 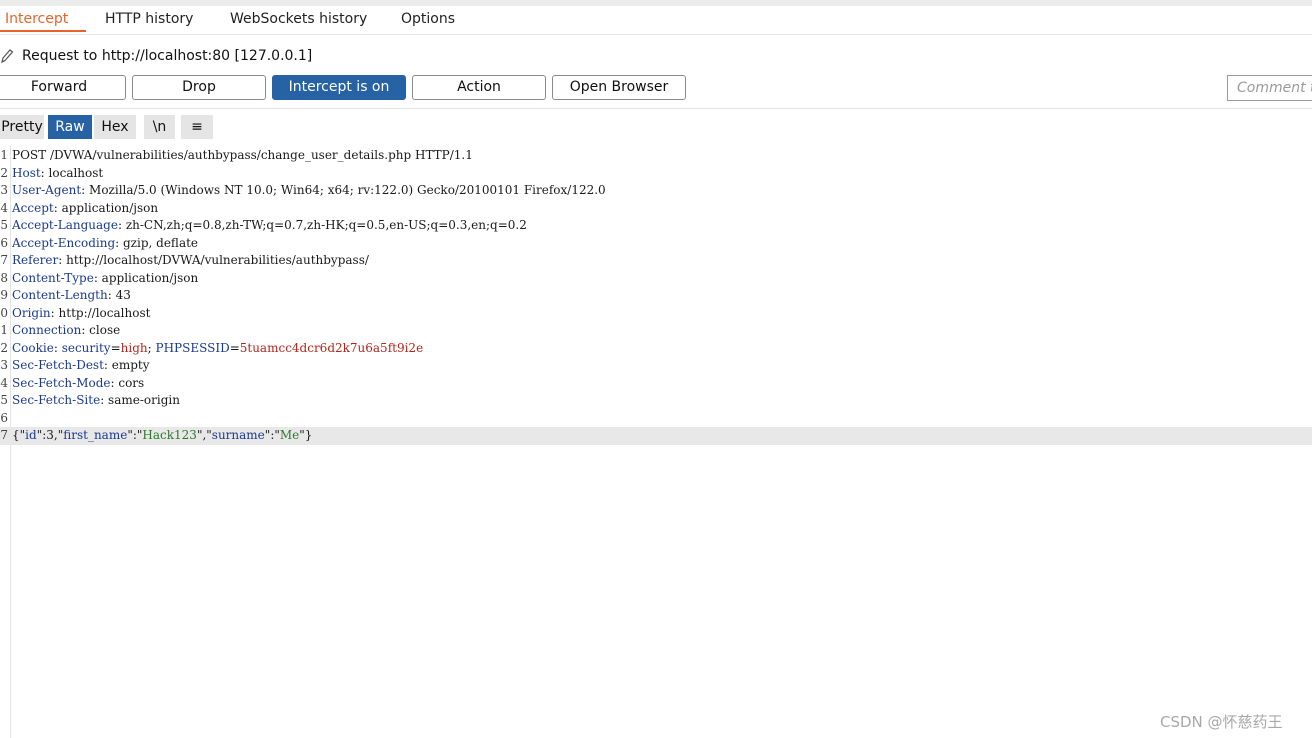 I want to click on json-key: id, so click(x=31, y=435).